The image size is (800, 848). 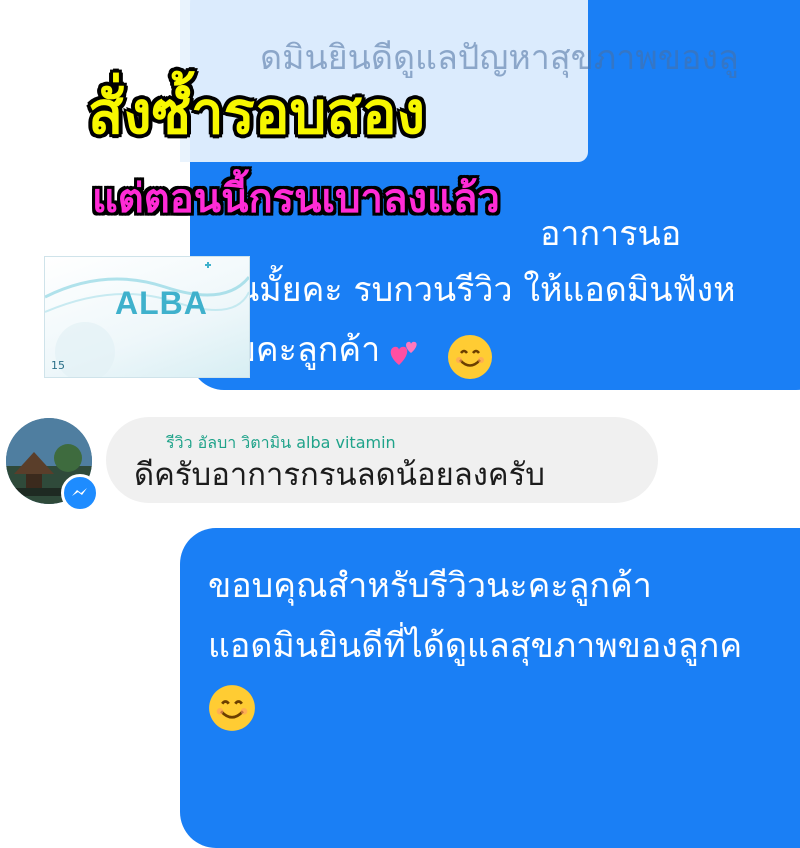 I want to click on top-bubble-text-line2: นมั้ยคะ รบกวนรีวิว ให้แอดมินฟังห, so click(x=486, y=290).